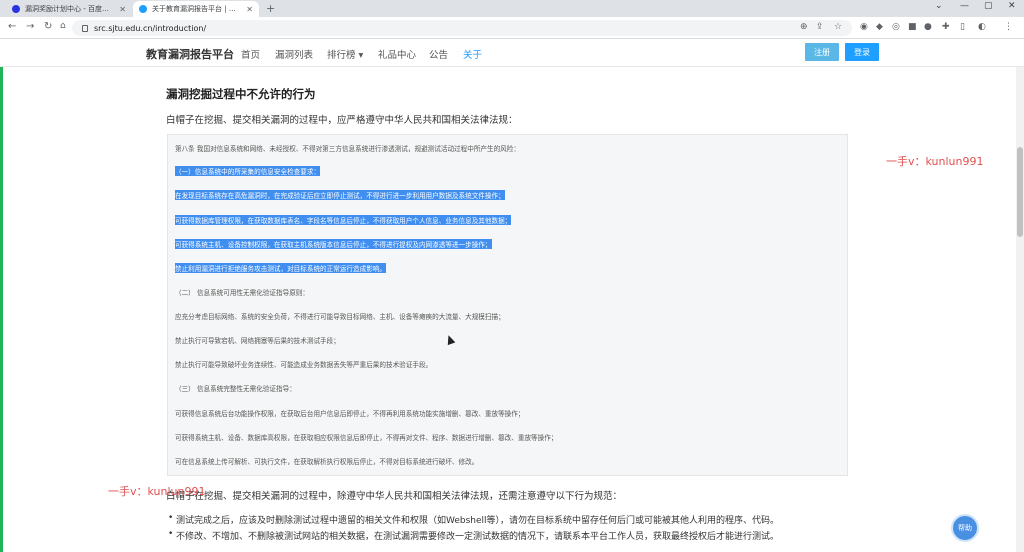 Image resolution: width=1024 pixels, height=552 pixels. Describe the element at coordinates (804, 27) in the screenshot. I see `zoom-icon: ⊕` at that location.